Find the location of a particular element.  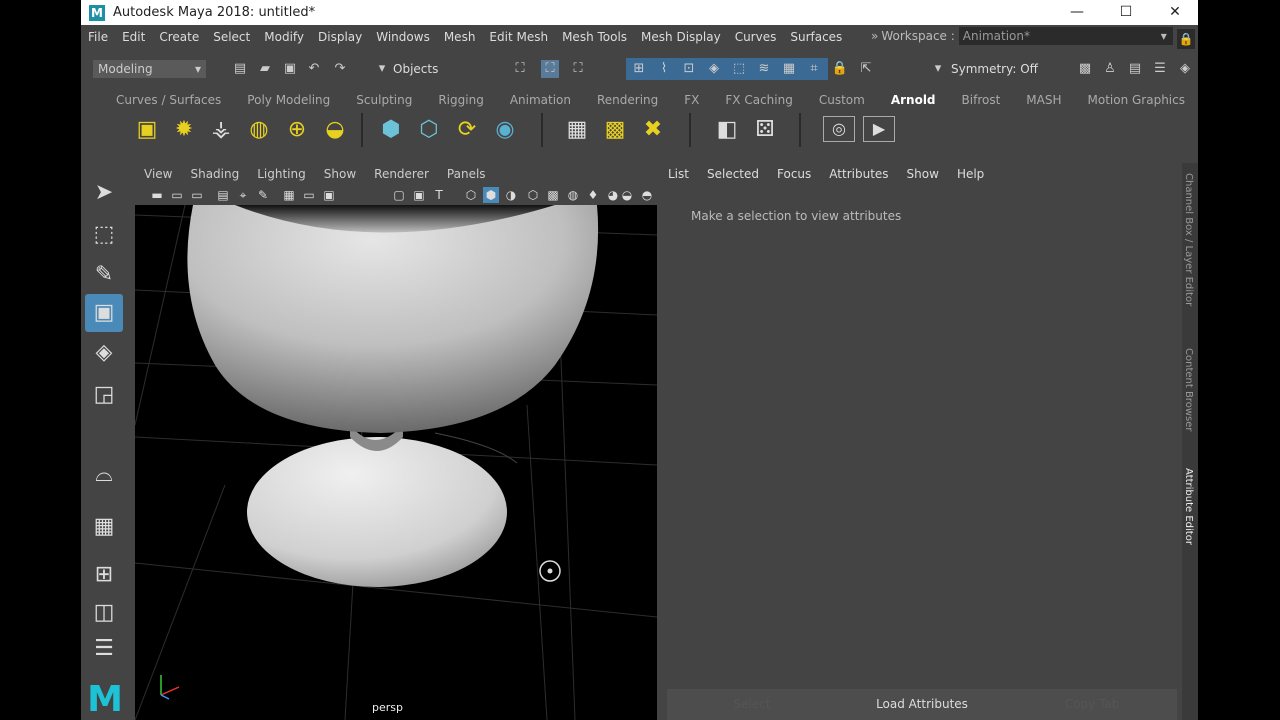

film-gate-icon: ▭ is located at coordinates (309, 195).